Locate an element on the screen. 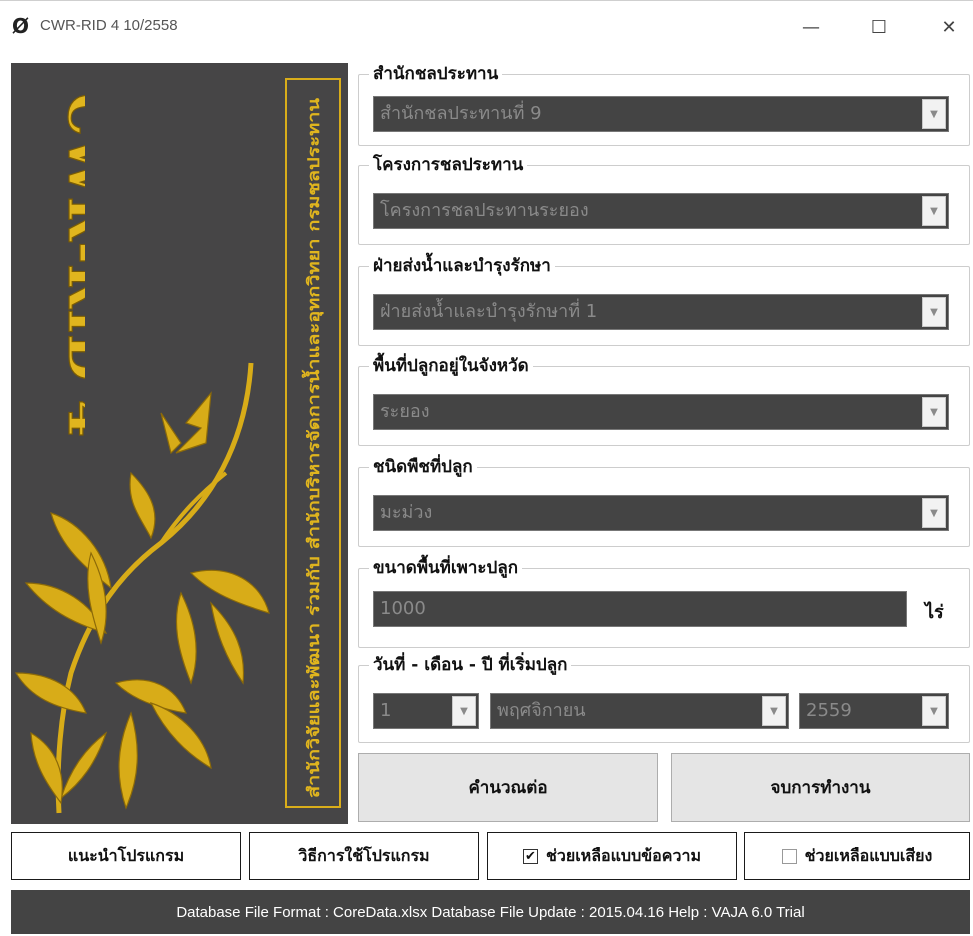  project-group: โครงการชลประทาน โครงการชลประทานระยอง ▼ is located at coordinates (664, 199).